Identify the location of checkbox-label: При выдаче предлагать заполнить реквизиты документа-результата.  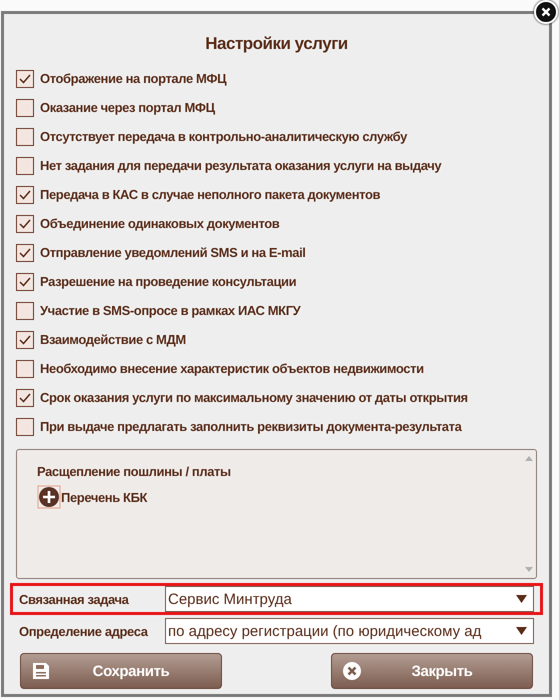
(251, 426).